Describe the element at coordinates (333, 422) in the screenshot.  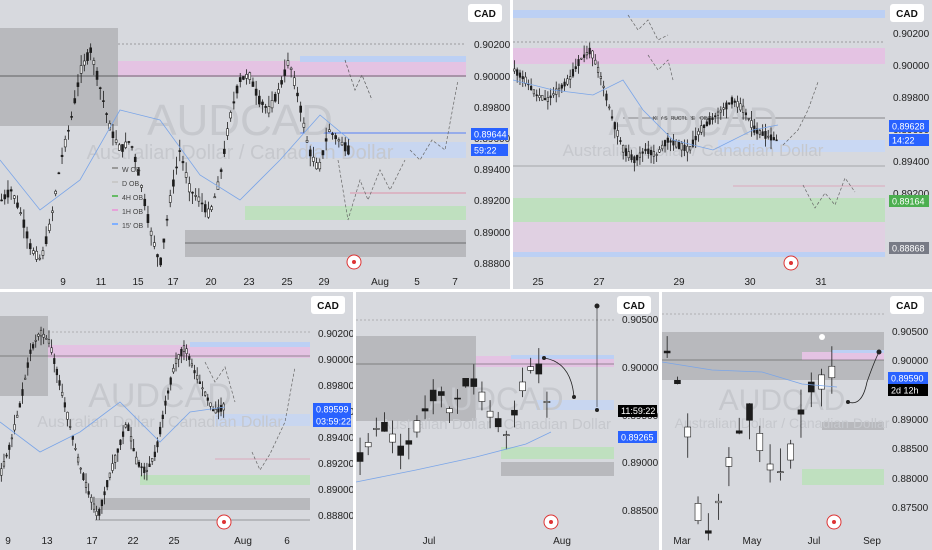
I see `time-tag: 03:59:22` at that location.